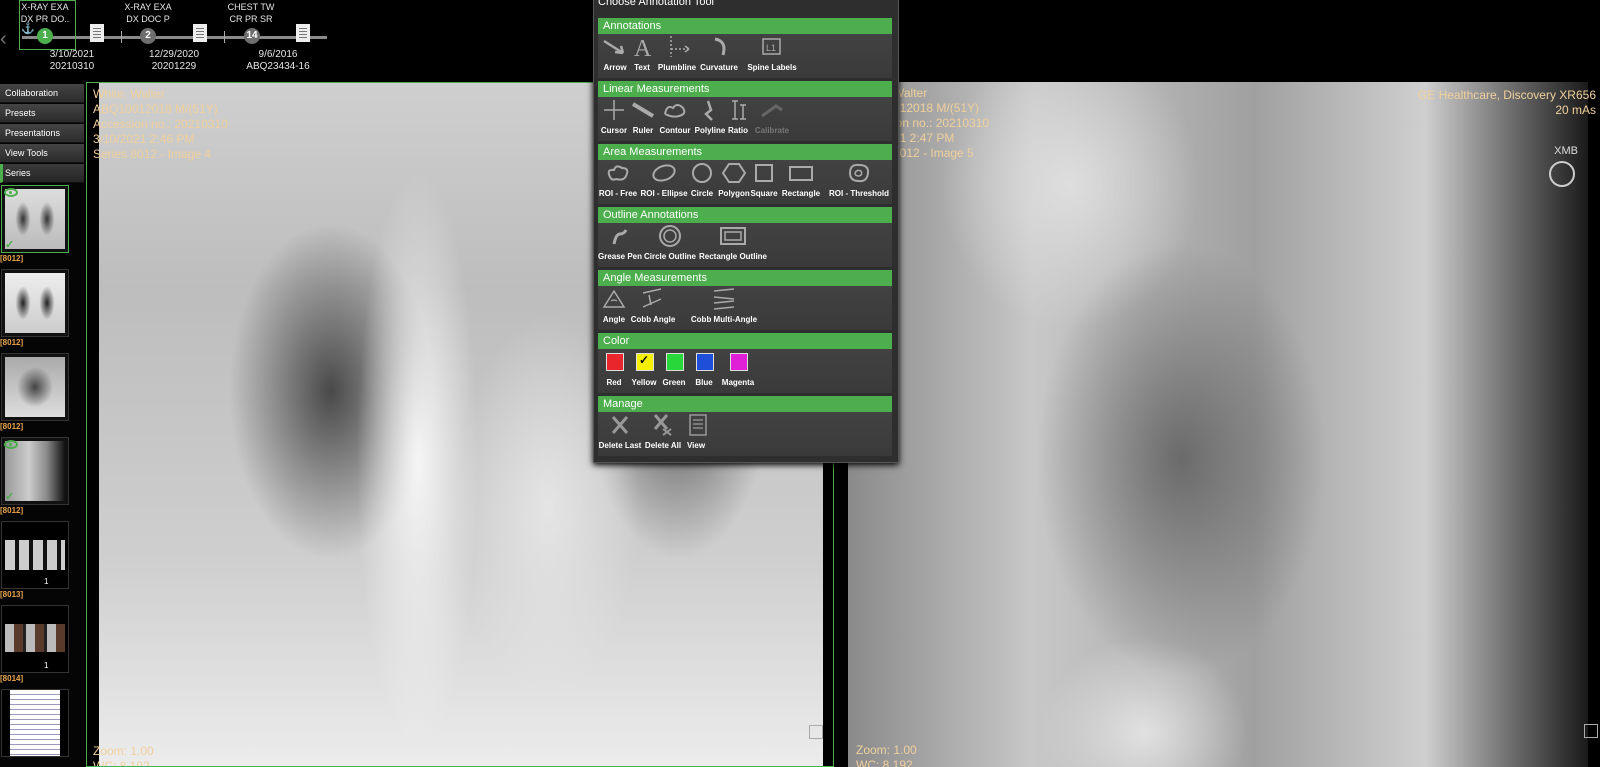  Describe the element at coordinates (148, 13) in the screenshot. I see `study-2-title: X-RAY EXA DX DOC P` at that location.